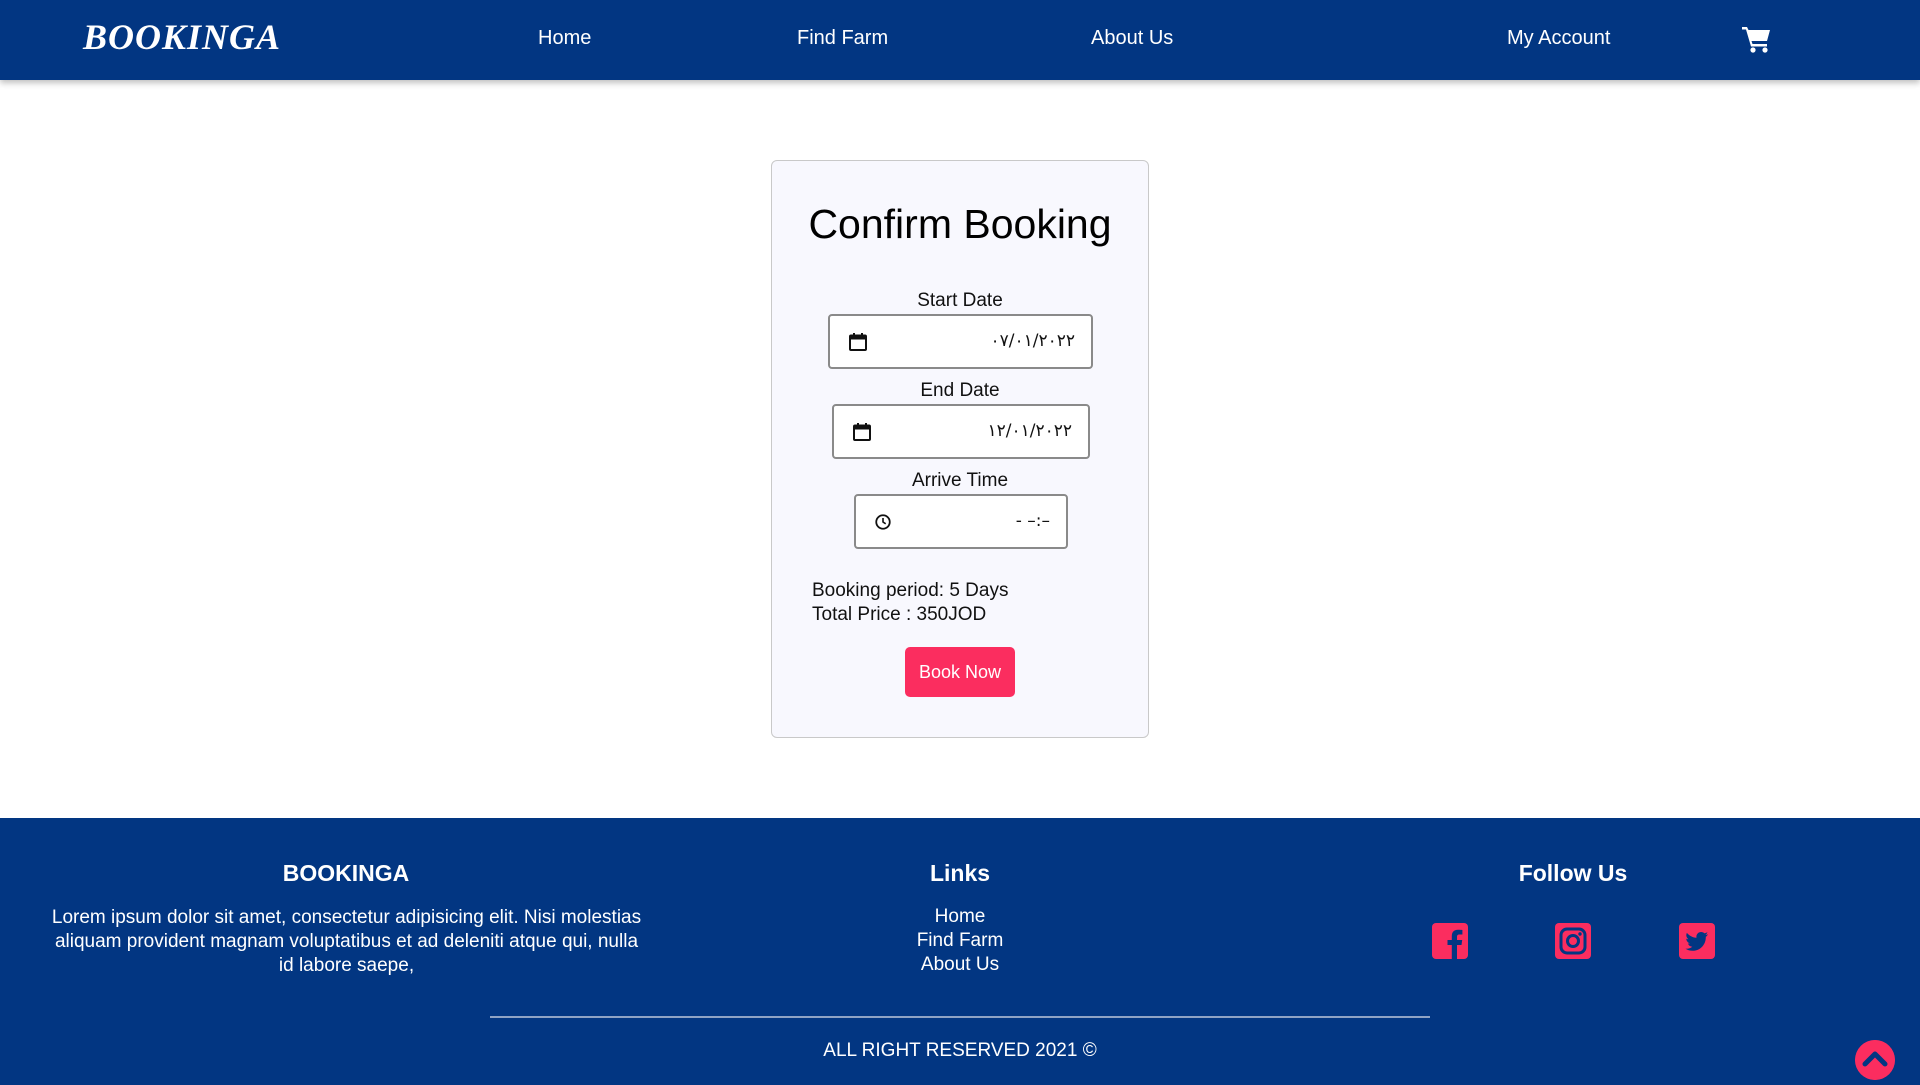 This screenshot has width=1920, height=1085. What do you see at coordinates (960, 672) in the screenshot?
I see `book-now-button: Book Now` at bounding box center [960, 672].